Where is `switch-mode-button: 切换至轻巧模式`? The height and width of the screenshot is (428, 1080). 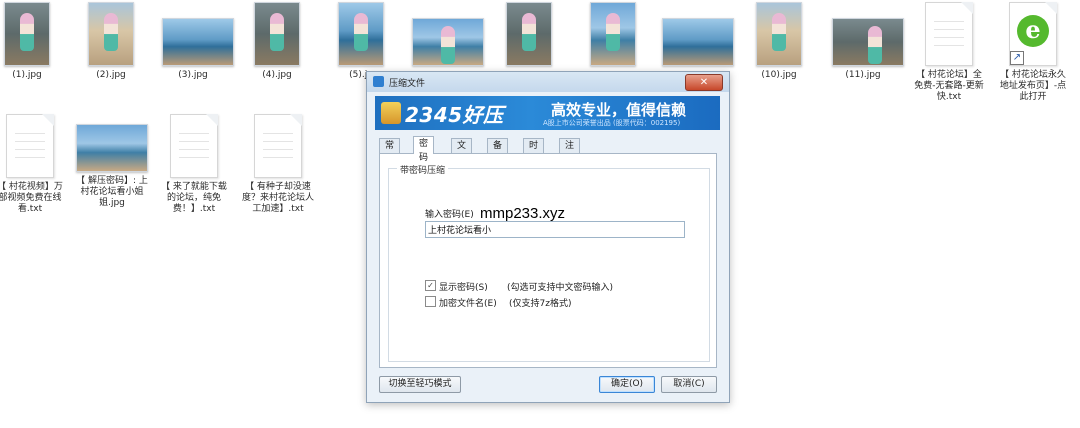
switch-mode-button: 切换至轻巧模式 is located at coordinates (420, 384).